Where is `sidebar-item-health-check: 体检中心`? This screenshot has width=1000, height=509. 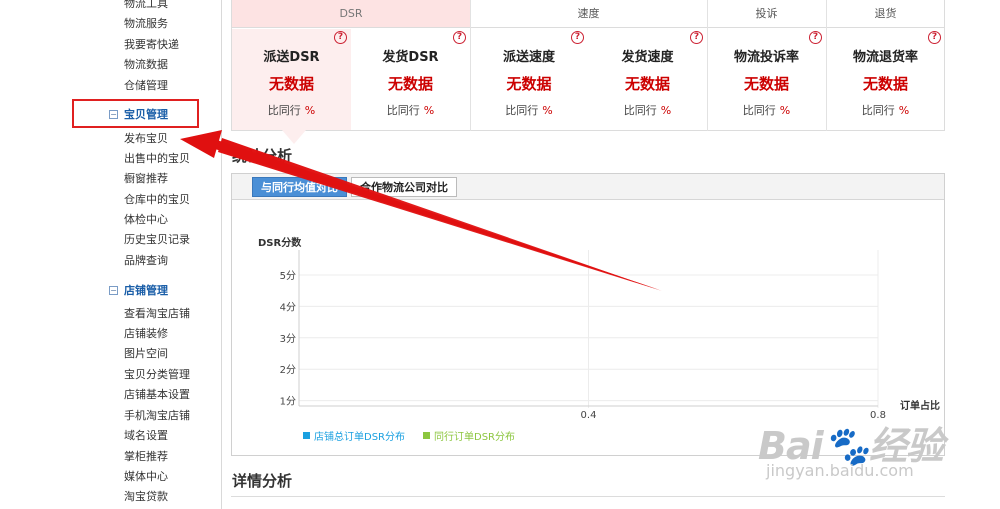 sidebar-item-health-check: 体检中心 is located at coordinates (146, 220).